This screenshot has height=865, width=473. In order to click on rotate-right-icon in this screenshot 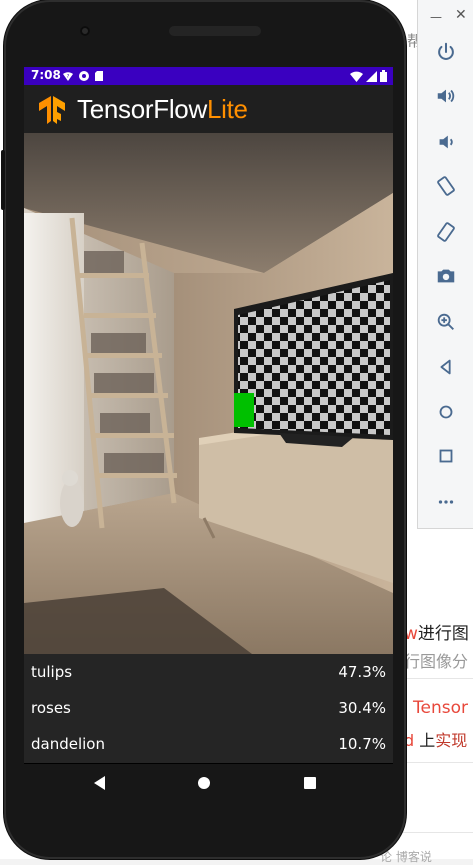, I will do `click(446, 232)`.